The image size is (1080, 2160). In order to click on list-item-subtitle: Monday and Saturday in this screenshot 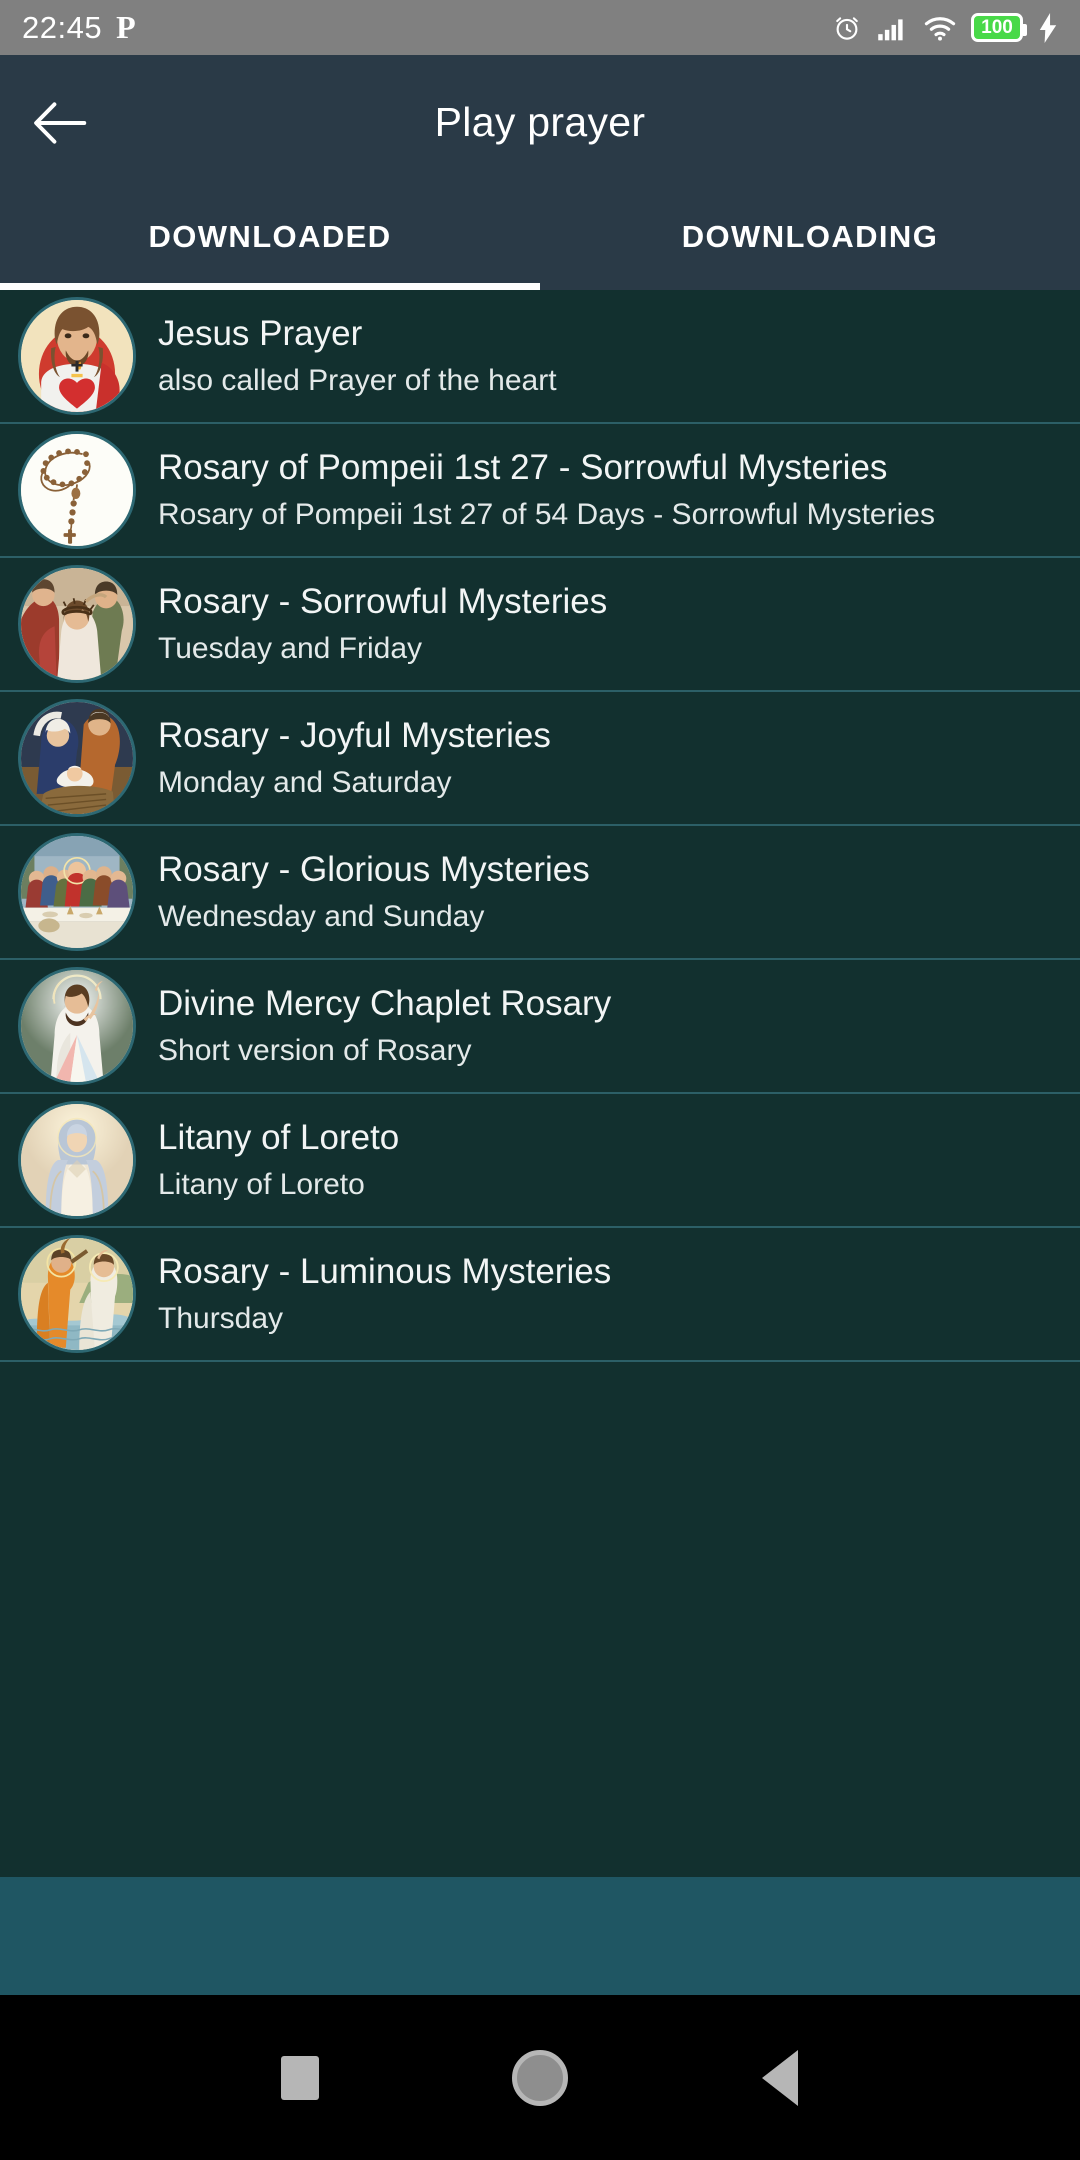, I will do `click(305, 782)`.